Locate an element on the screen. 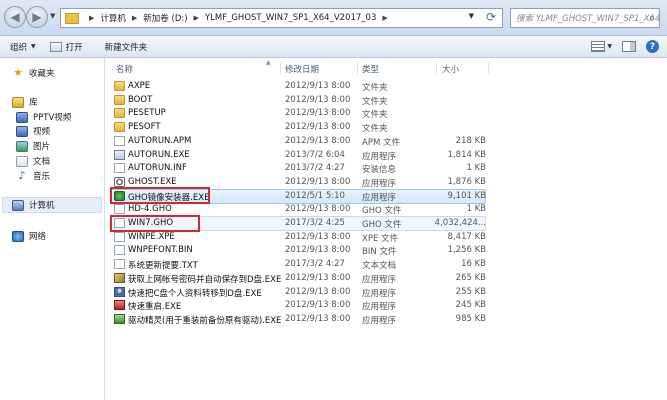  file-size: 8,417 KB is located at coordinates (466, 236).